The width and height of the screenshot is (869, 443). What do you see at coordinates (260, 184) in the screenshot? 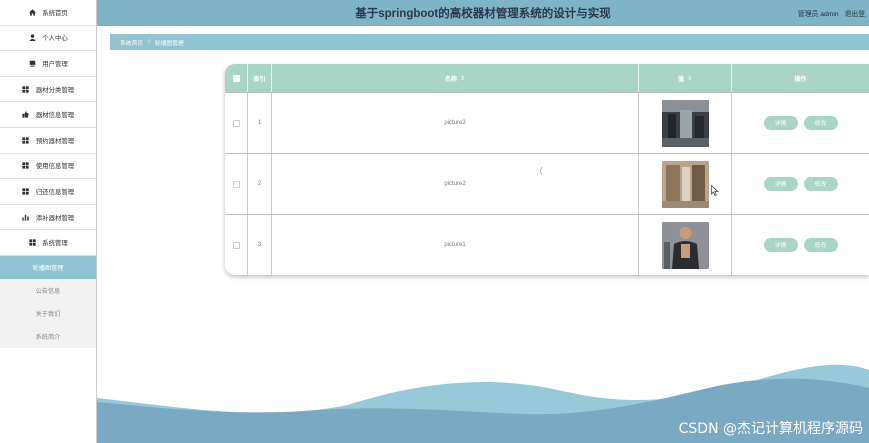
I see `row-index: 2` at bounding box center [260, 184].